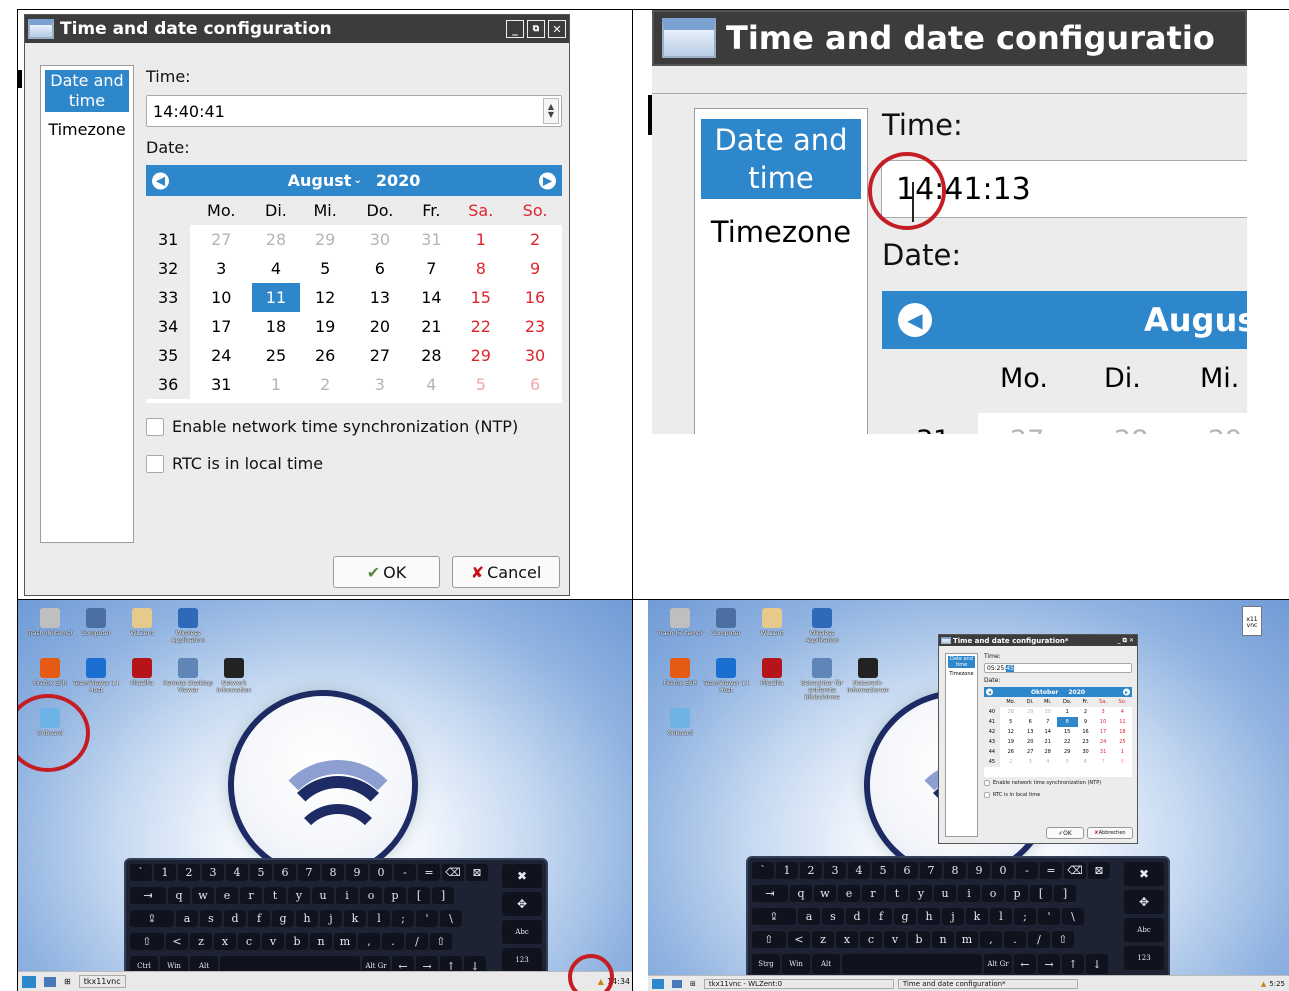 This screenshot has height=991, width=1289. I want to click on key: 5, so click(883, 870).